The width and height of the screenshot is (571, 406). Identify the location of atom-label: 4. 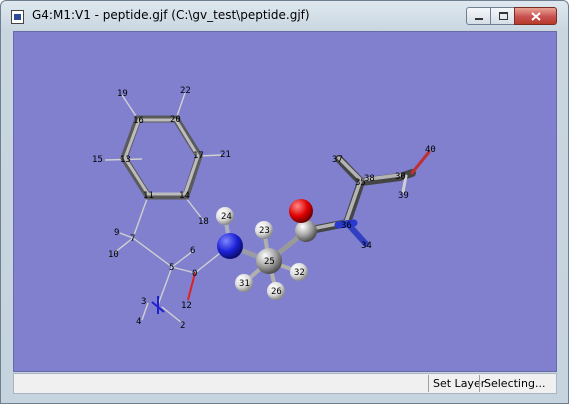
(138, 322).